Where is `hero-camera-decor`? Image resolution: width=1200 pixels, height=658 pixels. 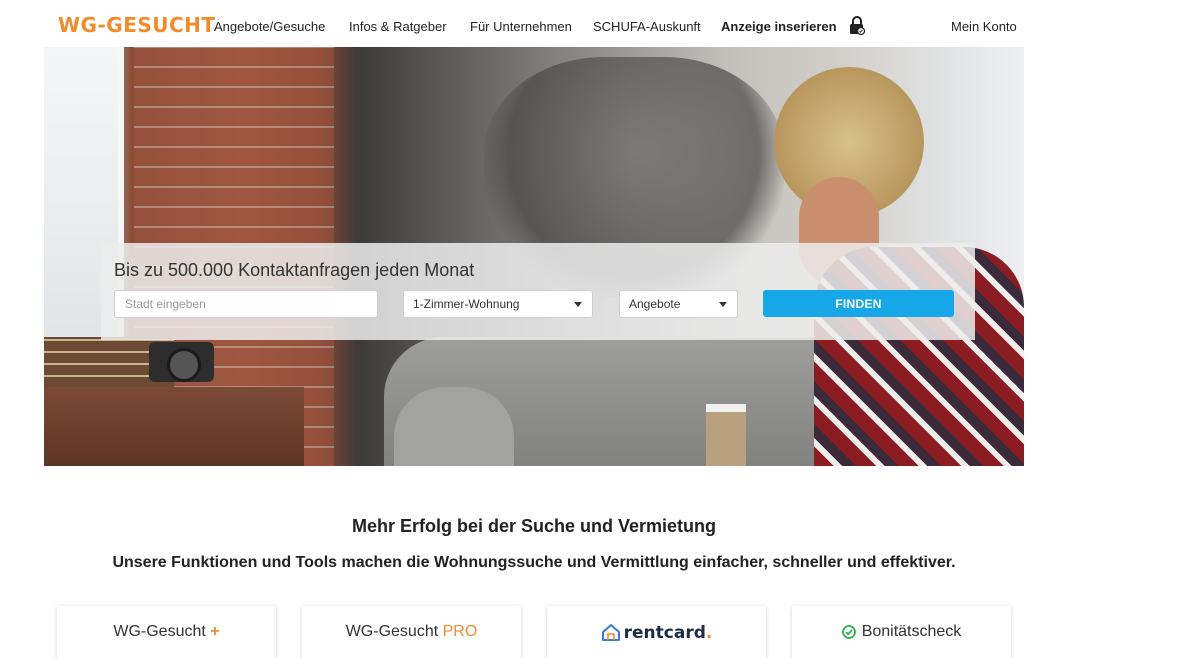 hero-camera-decor is located at coordinates (181, 362).